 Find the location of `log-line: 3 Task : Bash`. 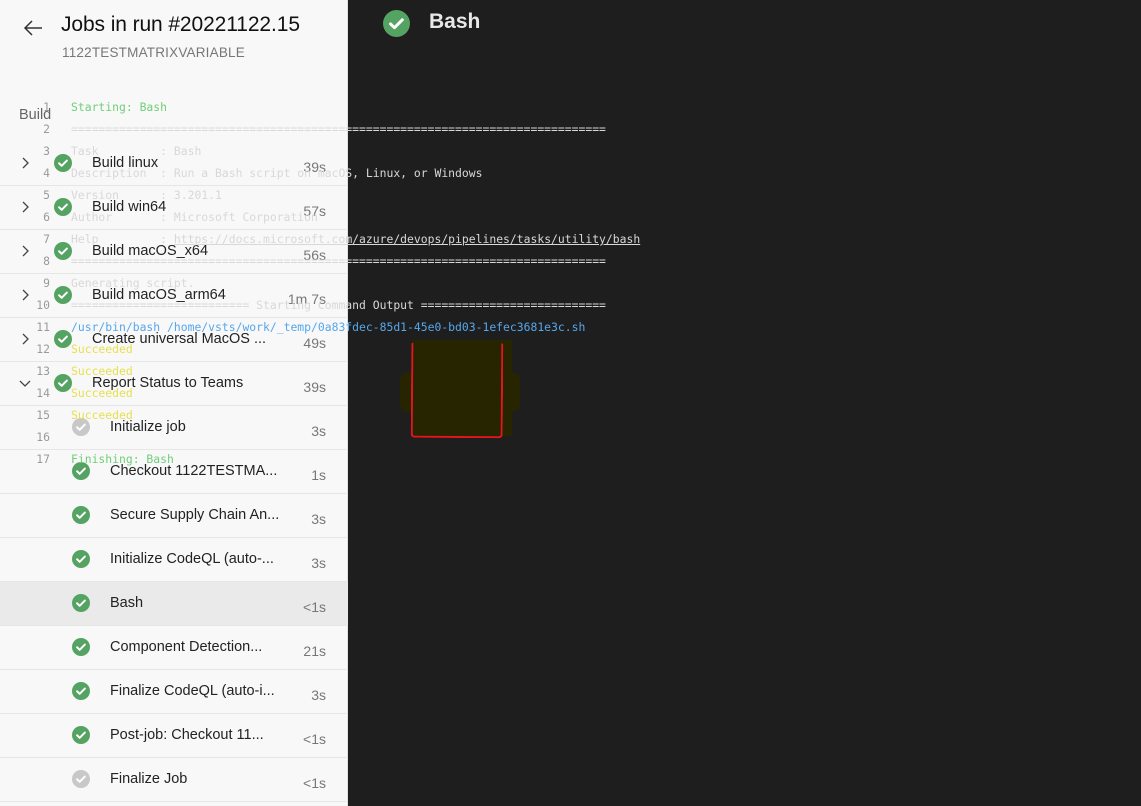

log-line: 3 Task : Bash is located at coordinates (115, 151).